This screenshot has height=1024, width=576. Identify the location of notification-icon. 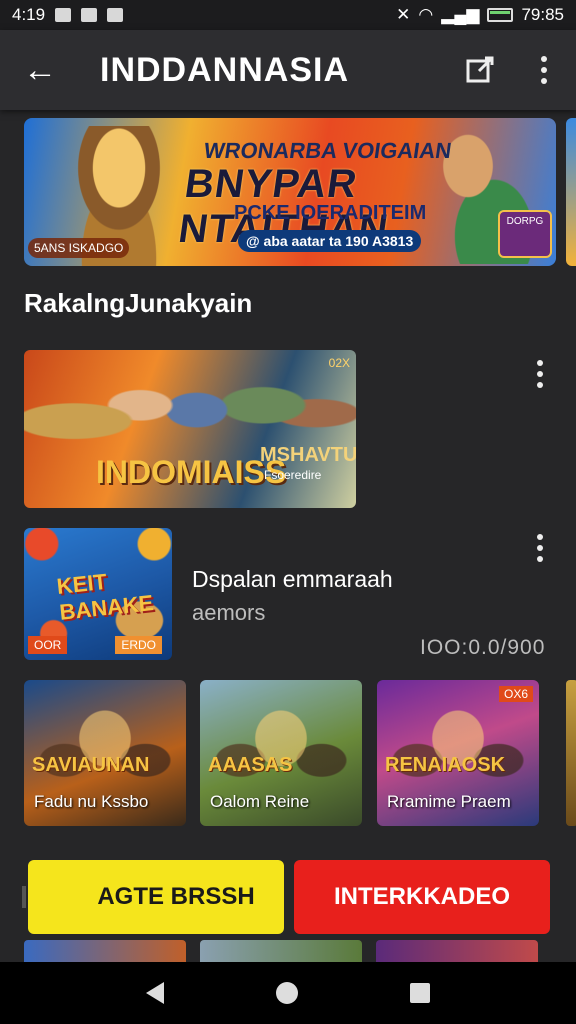
(63, 15).